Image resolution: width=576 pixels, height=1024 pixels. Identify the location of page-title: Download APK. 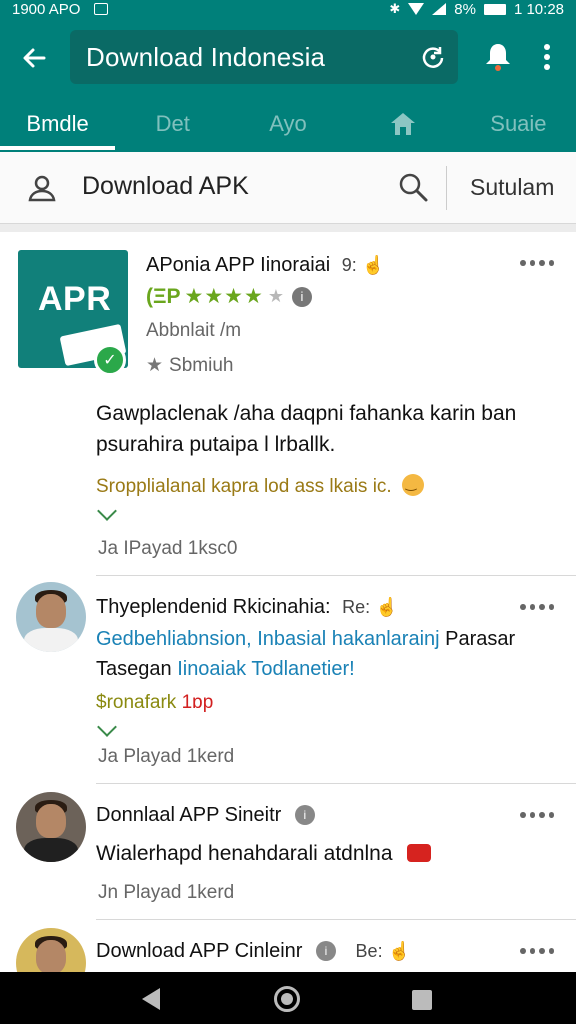
(165, 186).